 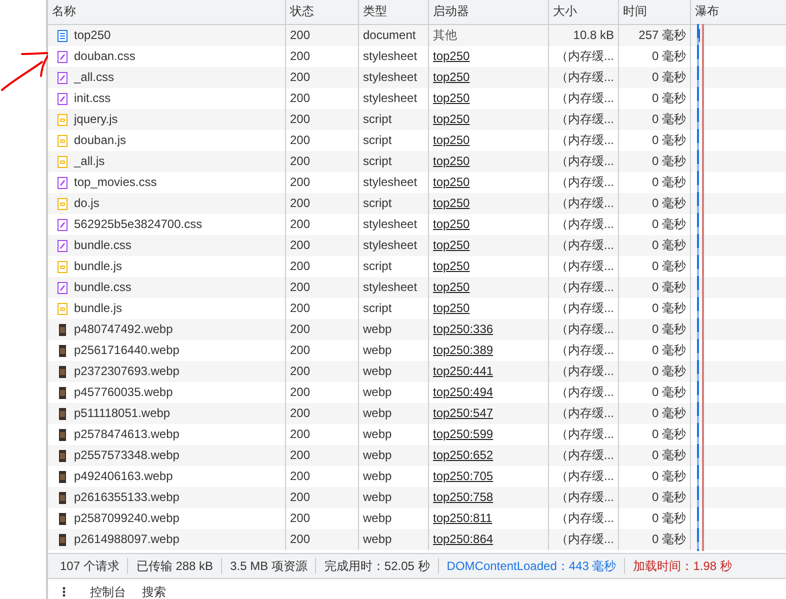 I want to click on status-text: 已传输 288 kB, so click(x=175, y=566).